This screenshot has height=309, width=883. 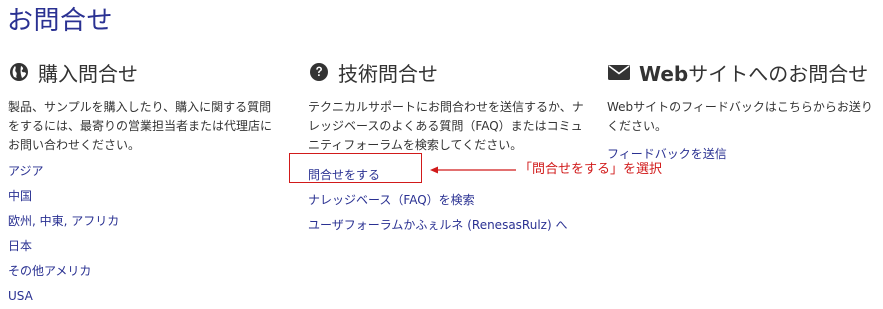 I want to click on region-link-asia: アジア, so click(x=145, y=171).